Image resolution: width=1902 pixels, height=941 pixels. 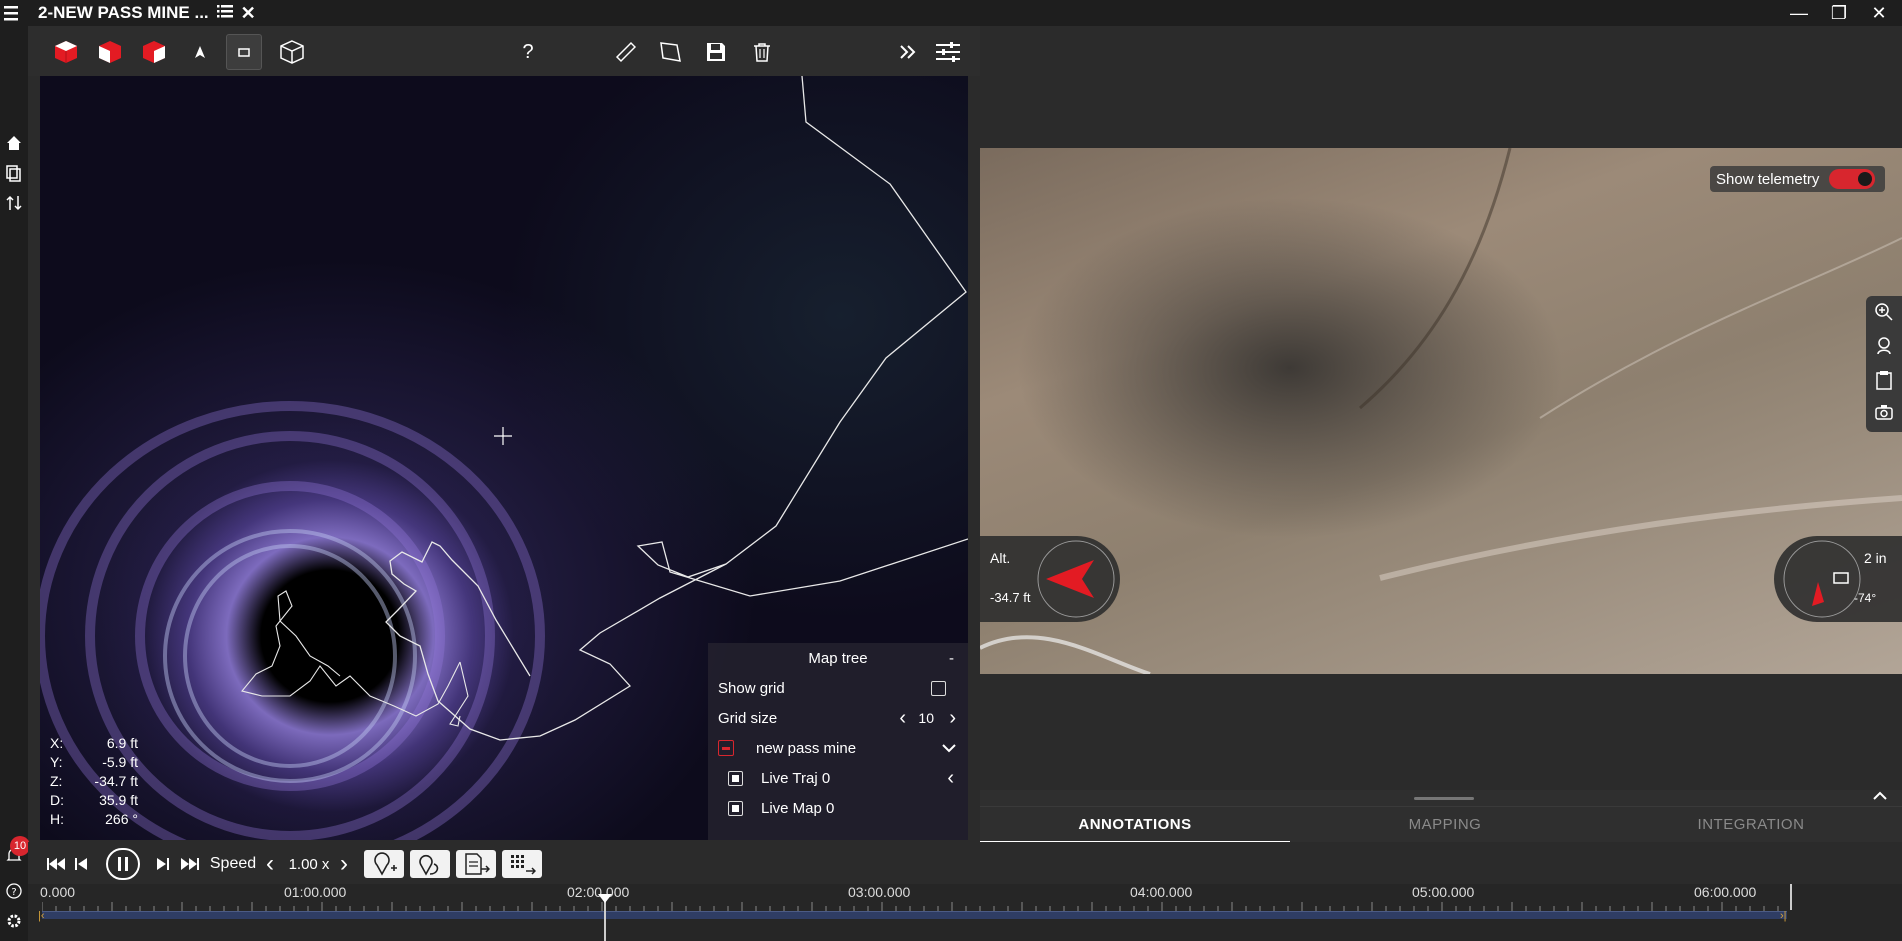 What do you see at coordinates (1445, 825) in the screenshot?
I see `tab-mapping: MAPPING` at bounding box center [1445, 825].